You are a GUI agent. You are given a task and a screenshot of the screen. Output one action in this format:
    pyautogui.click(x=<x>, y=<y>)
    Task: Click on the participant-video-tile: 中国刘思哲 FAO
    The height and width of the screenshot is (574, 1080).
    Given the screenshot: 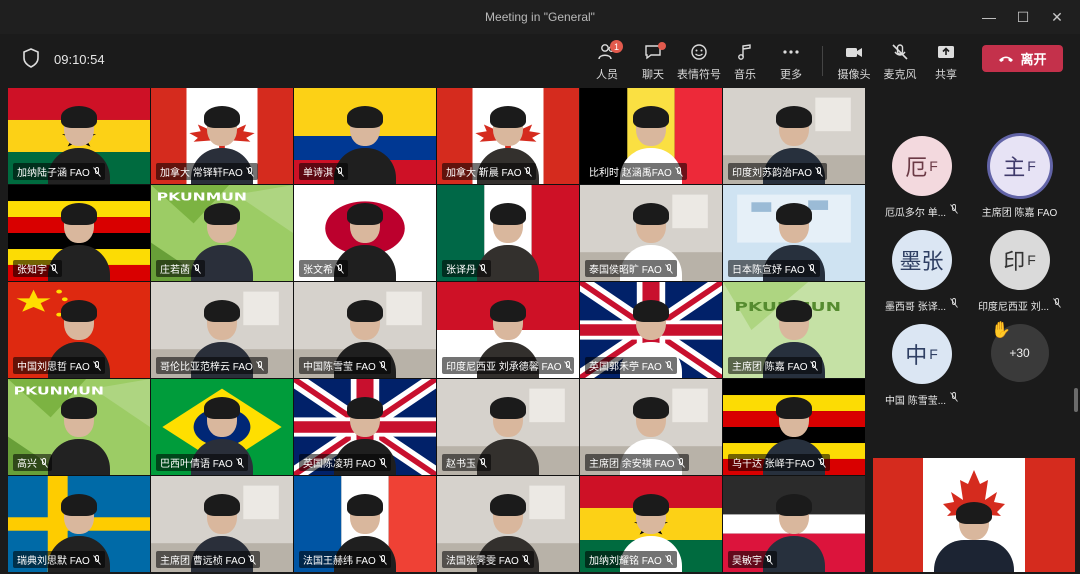 What is the action you would take?
    pyautogui.click(x=79, y=330)
    